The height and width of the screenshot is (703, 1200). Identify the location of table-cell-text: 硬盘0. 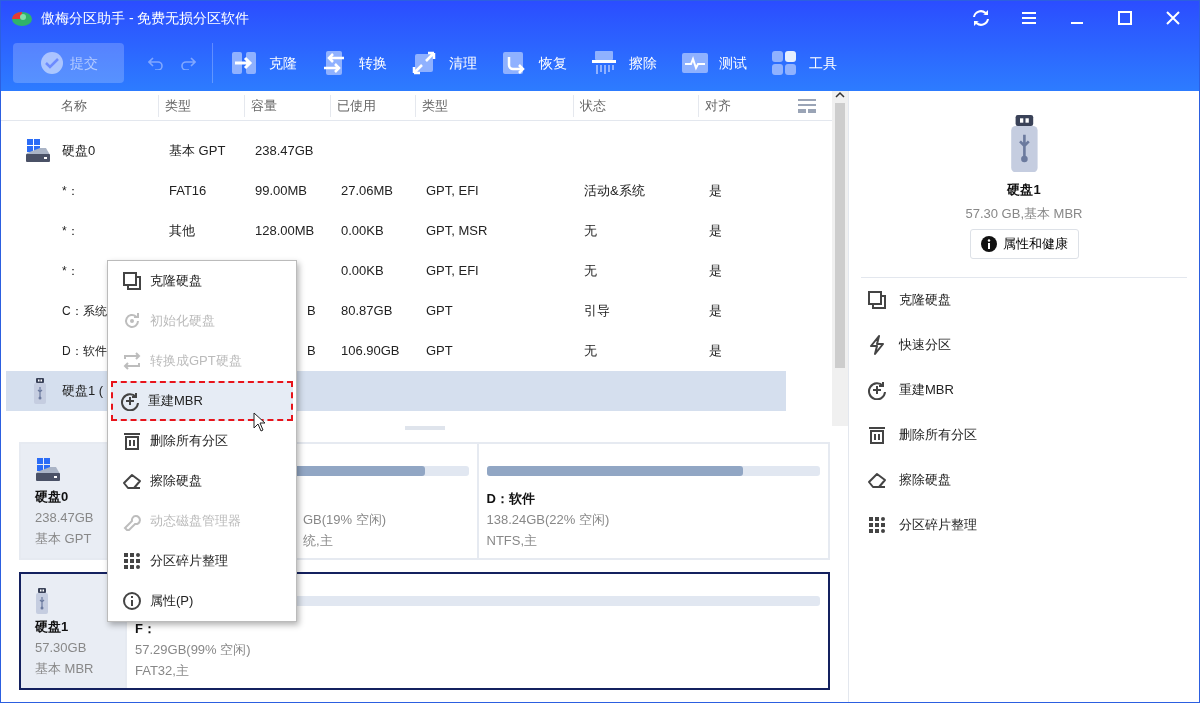
(78, 151).